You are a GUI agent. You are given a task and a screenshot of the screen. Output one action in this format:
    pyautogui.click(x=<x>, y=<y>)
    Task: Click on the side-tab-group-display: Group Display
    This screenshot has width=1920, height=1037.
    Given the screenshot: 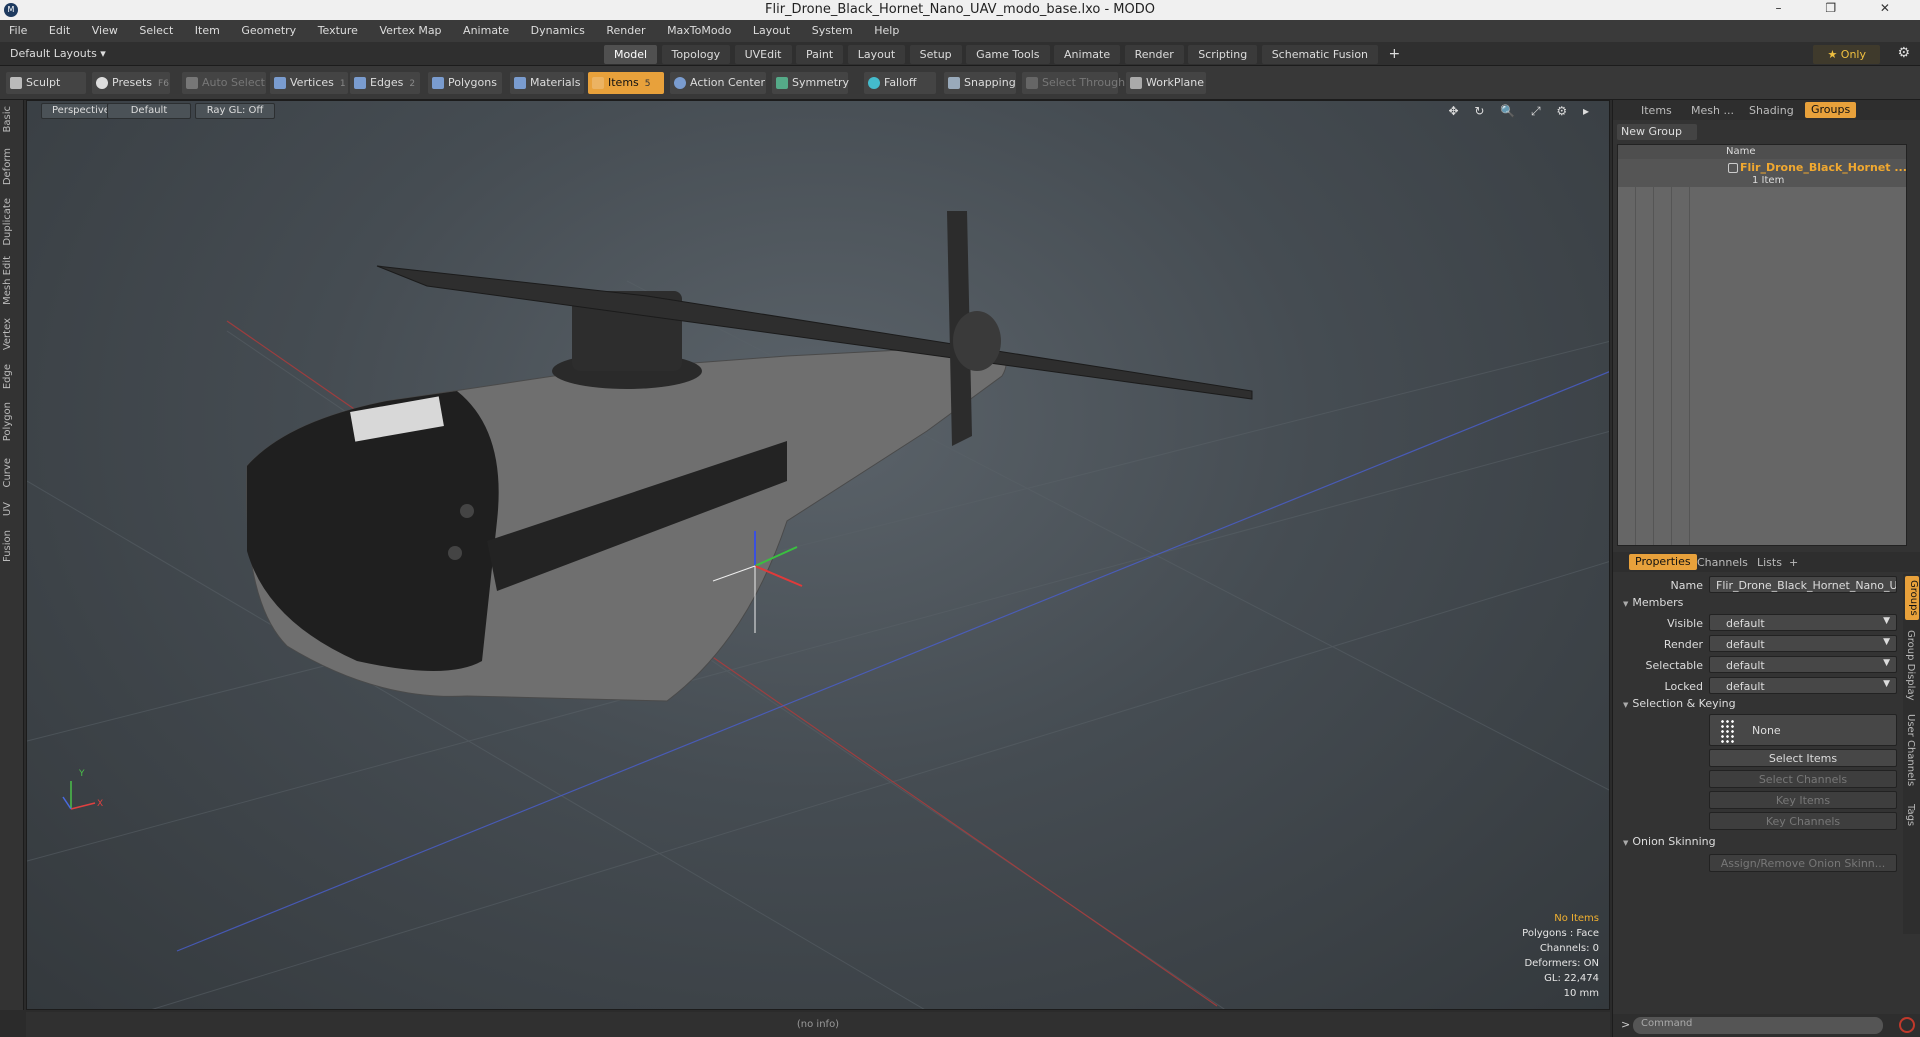 What is the action you would take?
    pyautogui.click(x=1910, y=665)
    